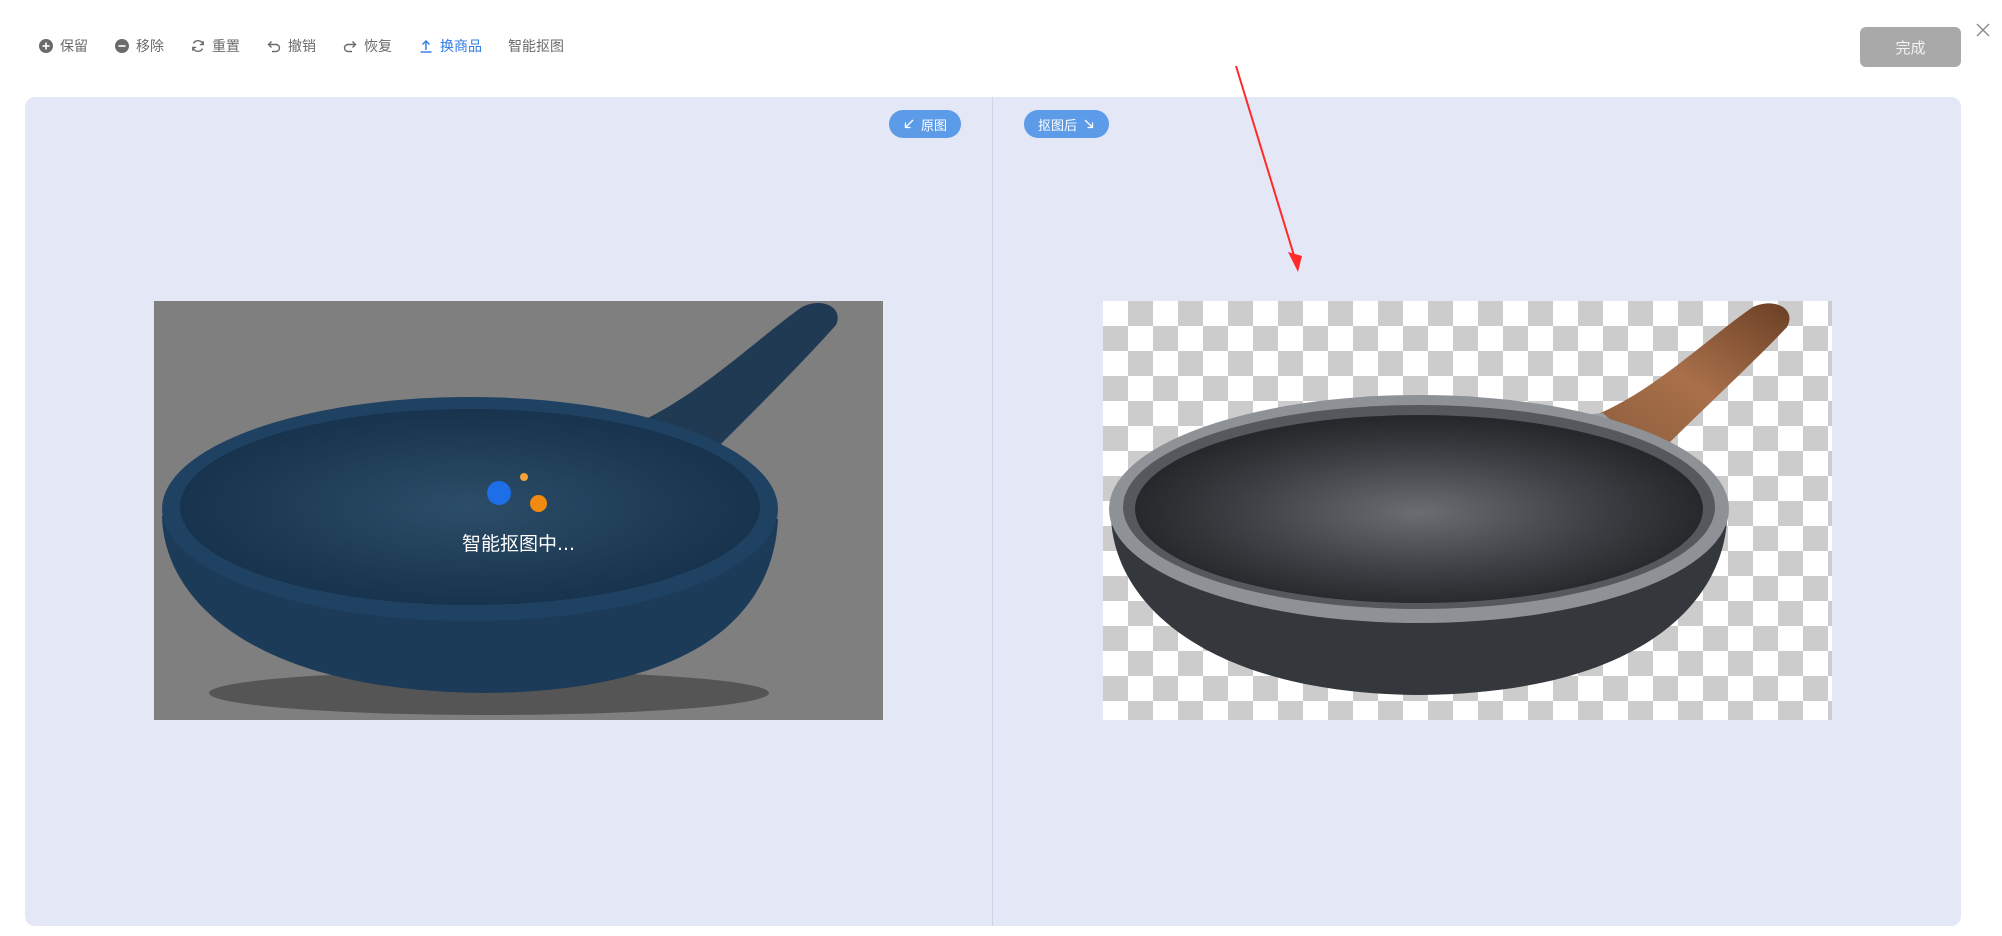  Describe the element at coordinates (1449, 499) in the screenshot. I see `frying-pan-cutout` at that location.